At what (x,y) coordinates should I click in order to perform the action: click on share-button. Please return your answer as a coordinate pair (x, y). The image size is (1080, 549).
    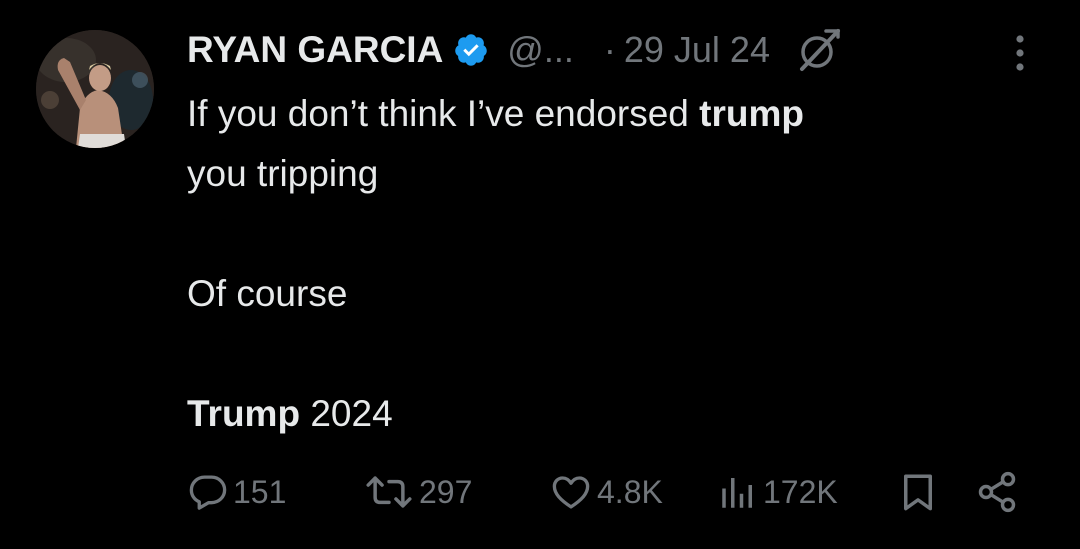
    Looking at the image, I should click on (997, 492).